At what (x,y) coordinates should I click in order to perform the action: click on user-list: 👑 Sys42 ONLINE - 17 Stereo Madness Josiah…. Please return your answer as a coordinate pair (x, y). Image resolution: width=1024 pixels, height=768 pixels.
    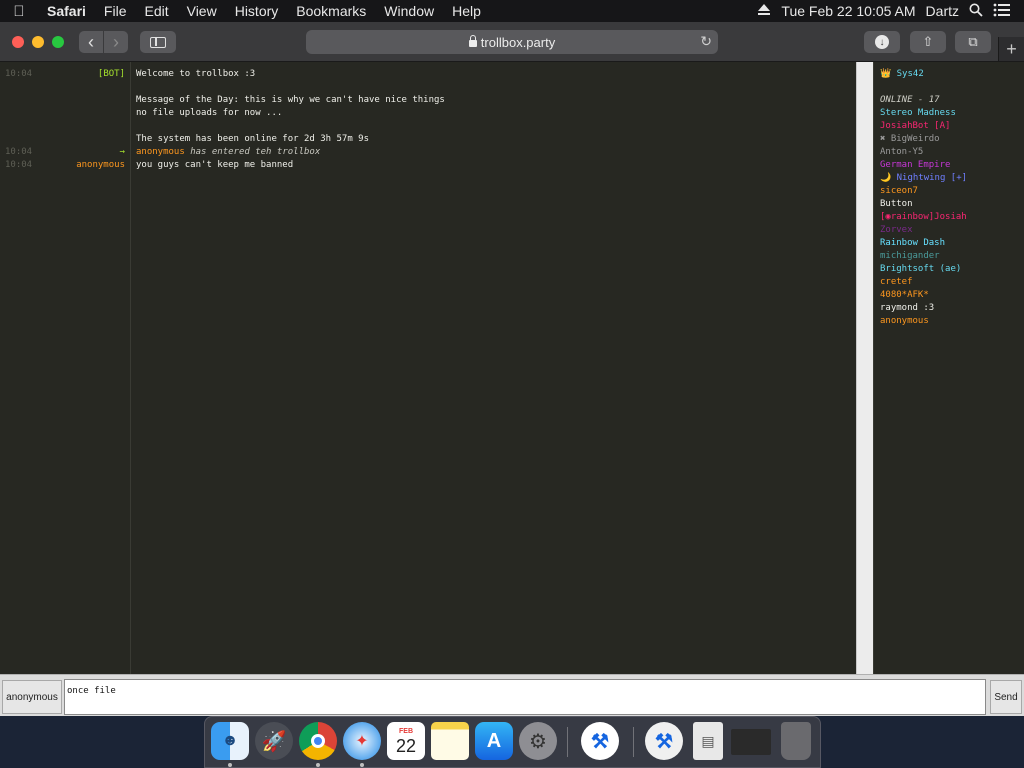
    Looking at the image, I should click on (948, 368).